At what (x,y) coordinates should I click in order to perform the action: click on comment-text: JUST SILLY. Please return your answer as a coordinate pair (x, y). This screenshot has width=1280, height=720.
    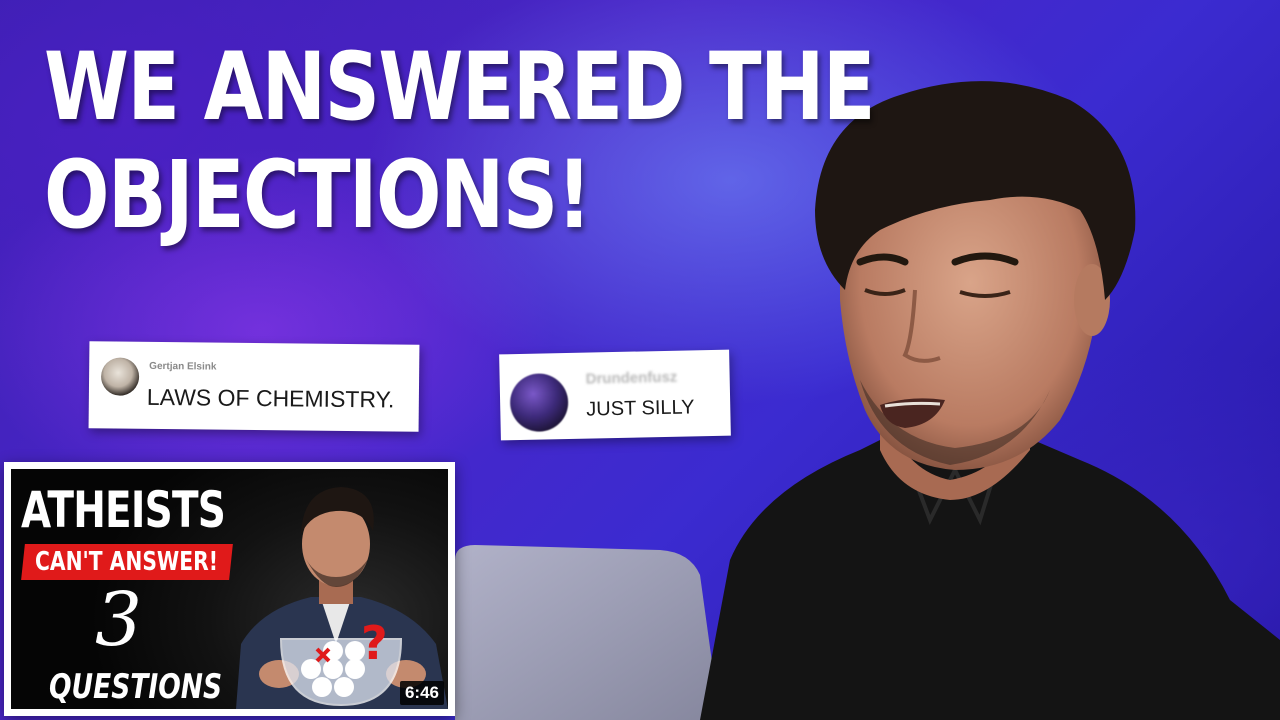
    Looking at the image, I should click on (640, 408).